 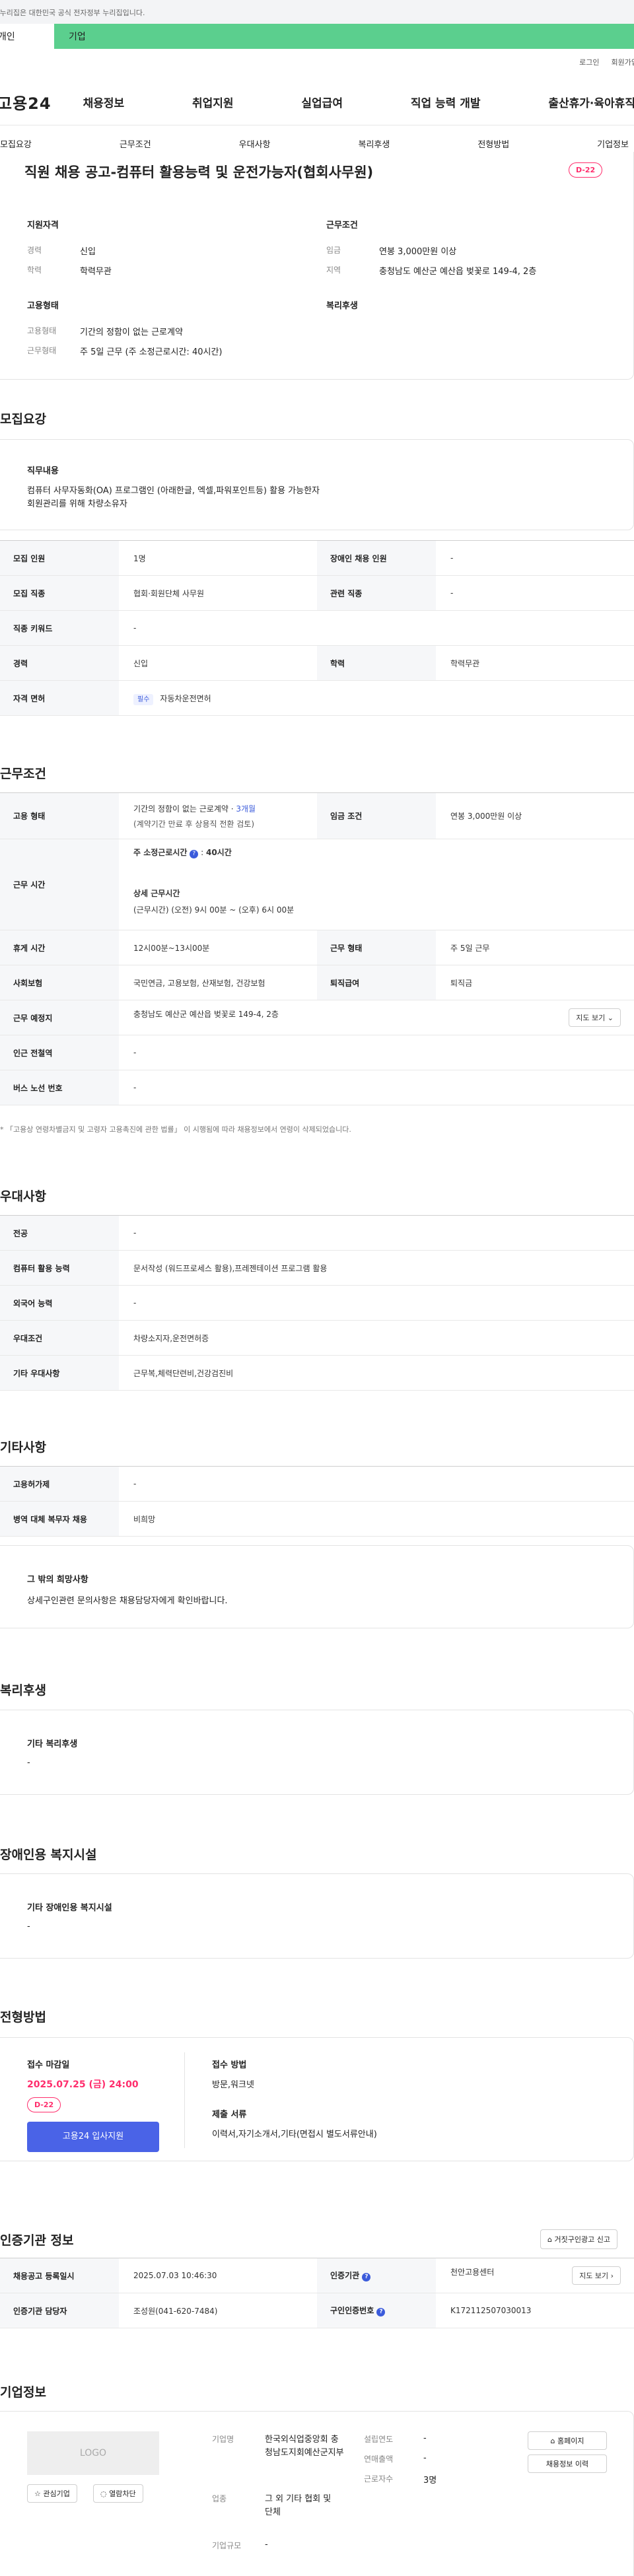 I want to click on gnb-unemployment-benefit: 실업급여, so click(x=322, y=102).